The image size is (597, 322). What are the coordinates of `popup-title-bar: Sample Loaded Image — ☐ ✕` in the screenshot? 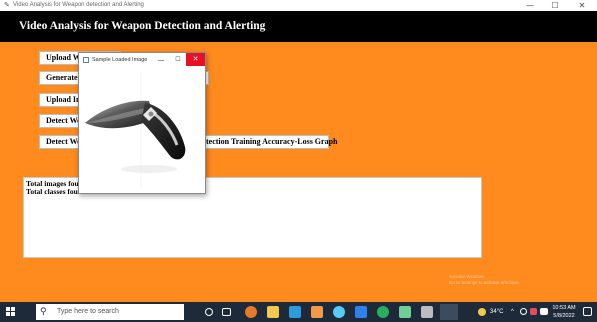 It's located at (142, 60).